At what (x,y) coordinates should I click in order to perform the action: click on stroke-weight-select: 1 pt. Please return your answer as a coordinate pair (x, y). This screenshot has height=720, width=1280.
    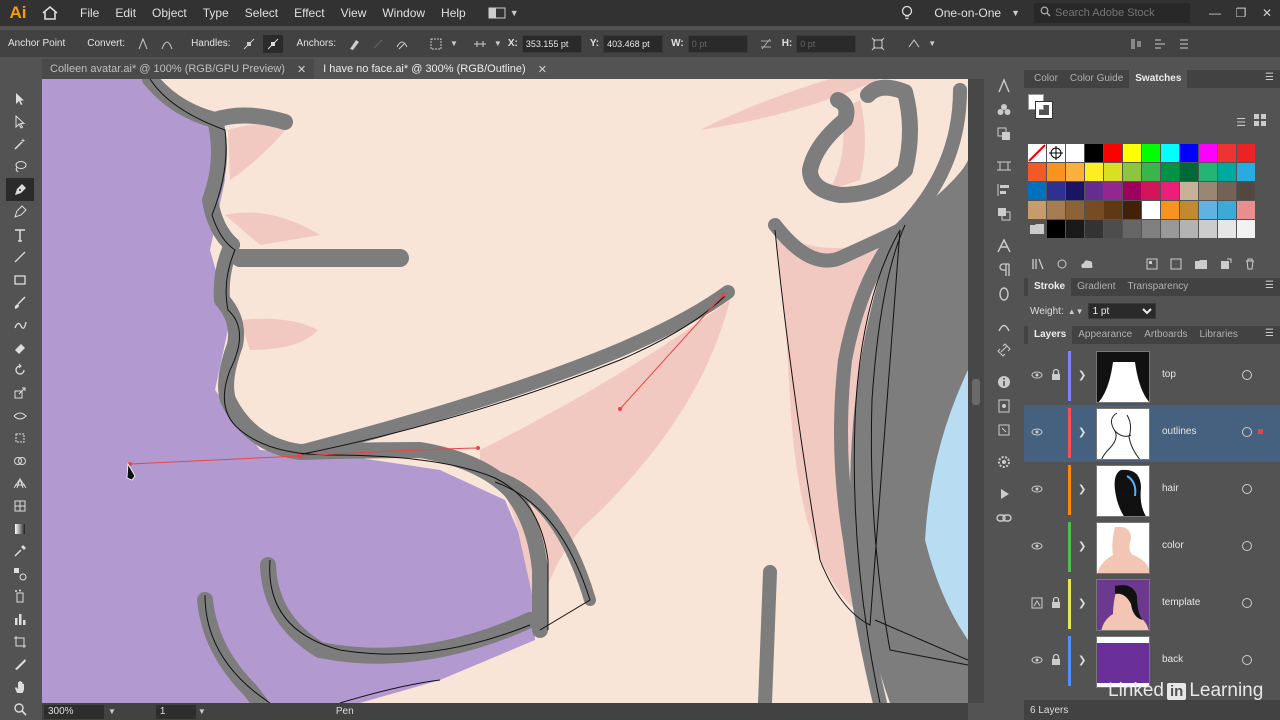
    Looking at the image, I should click on (1121, 311).